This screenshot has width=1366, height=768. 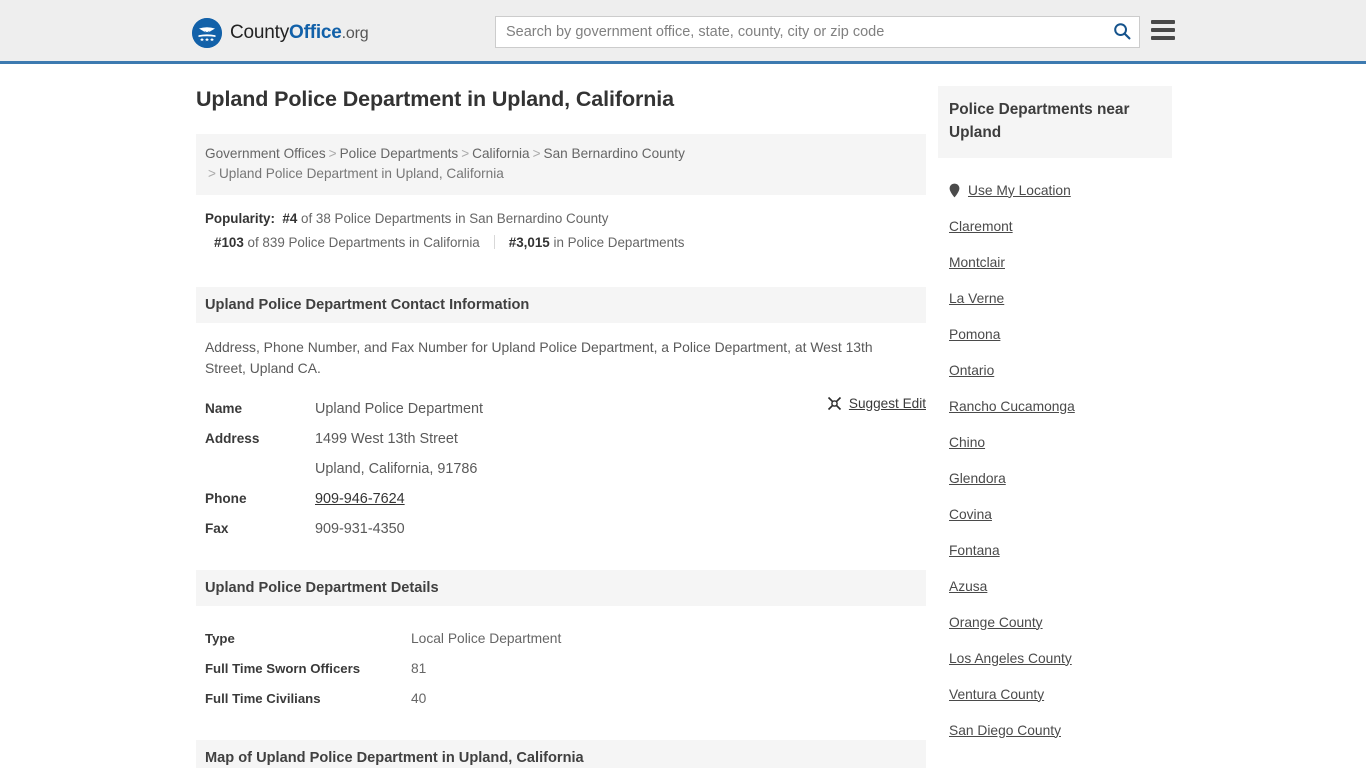 What do you see at coordinates (1055, 226) in the screenshot?
I see `sidebar-item-claremont: Claremont` at bounding box center [1055, 226].